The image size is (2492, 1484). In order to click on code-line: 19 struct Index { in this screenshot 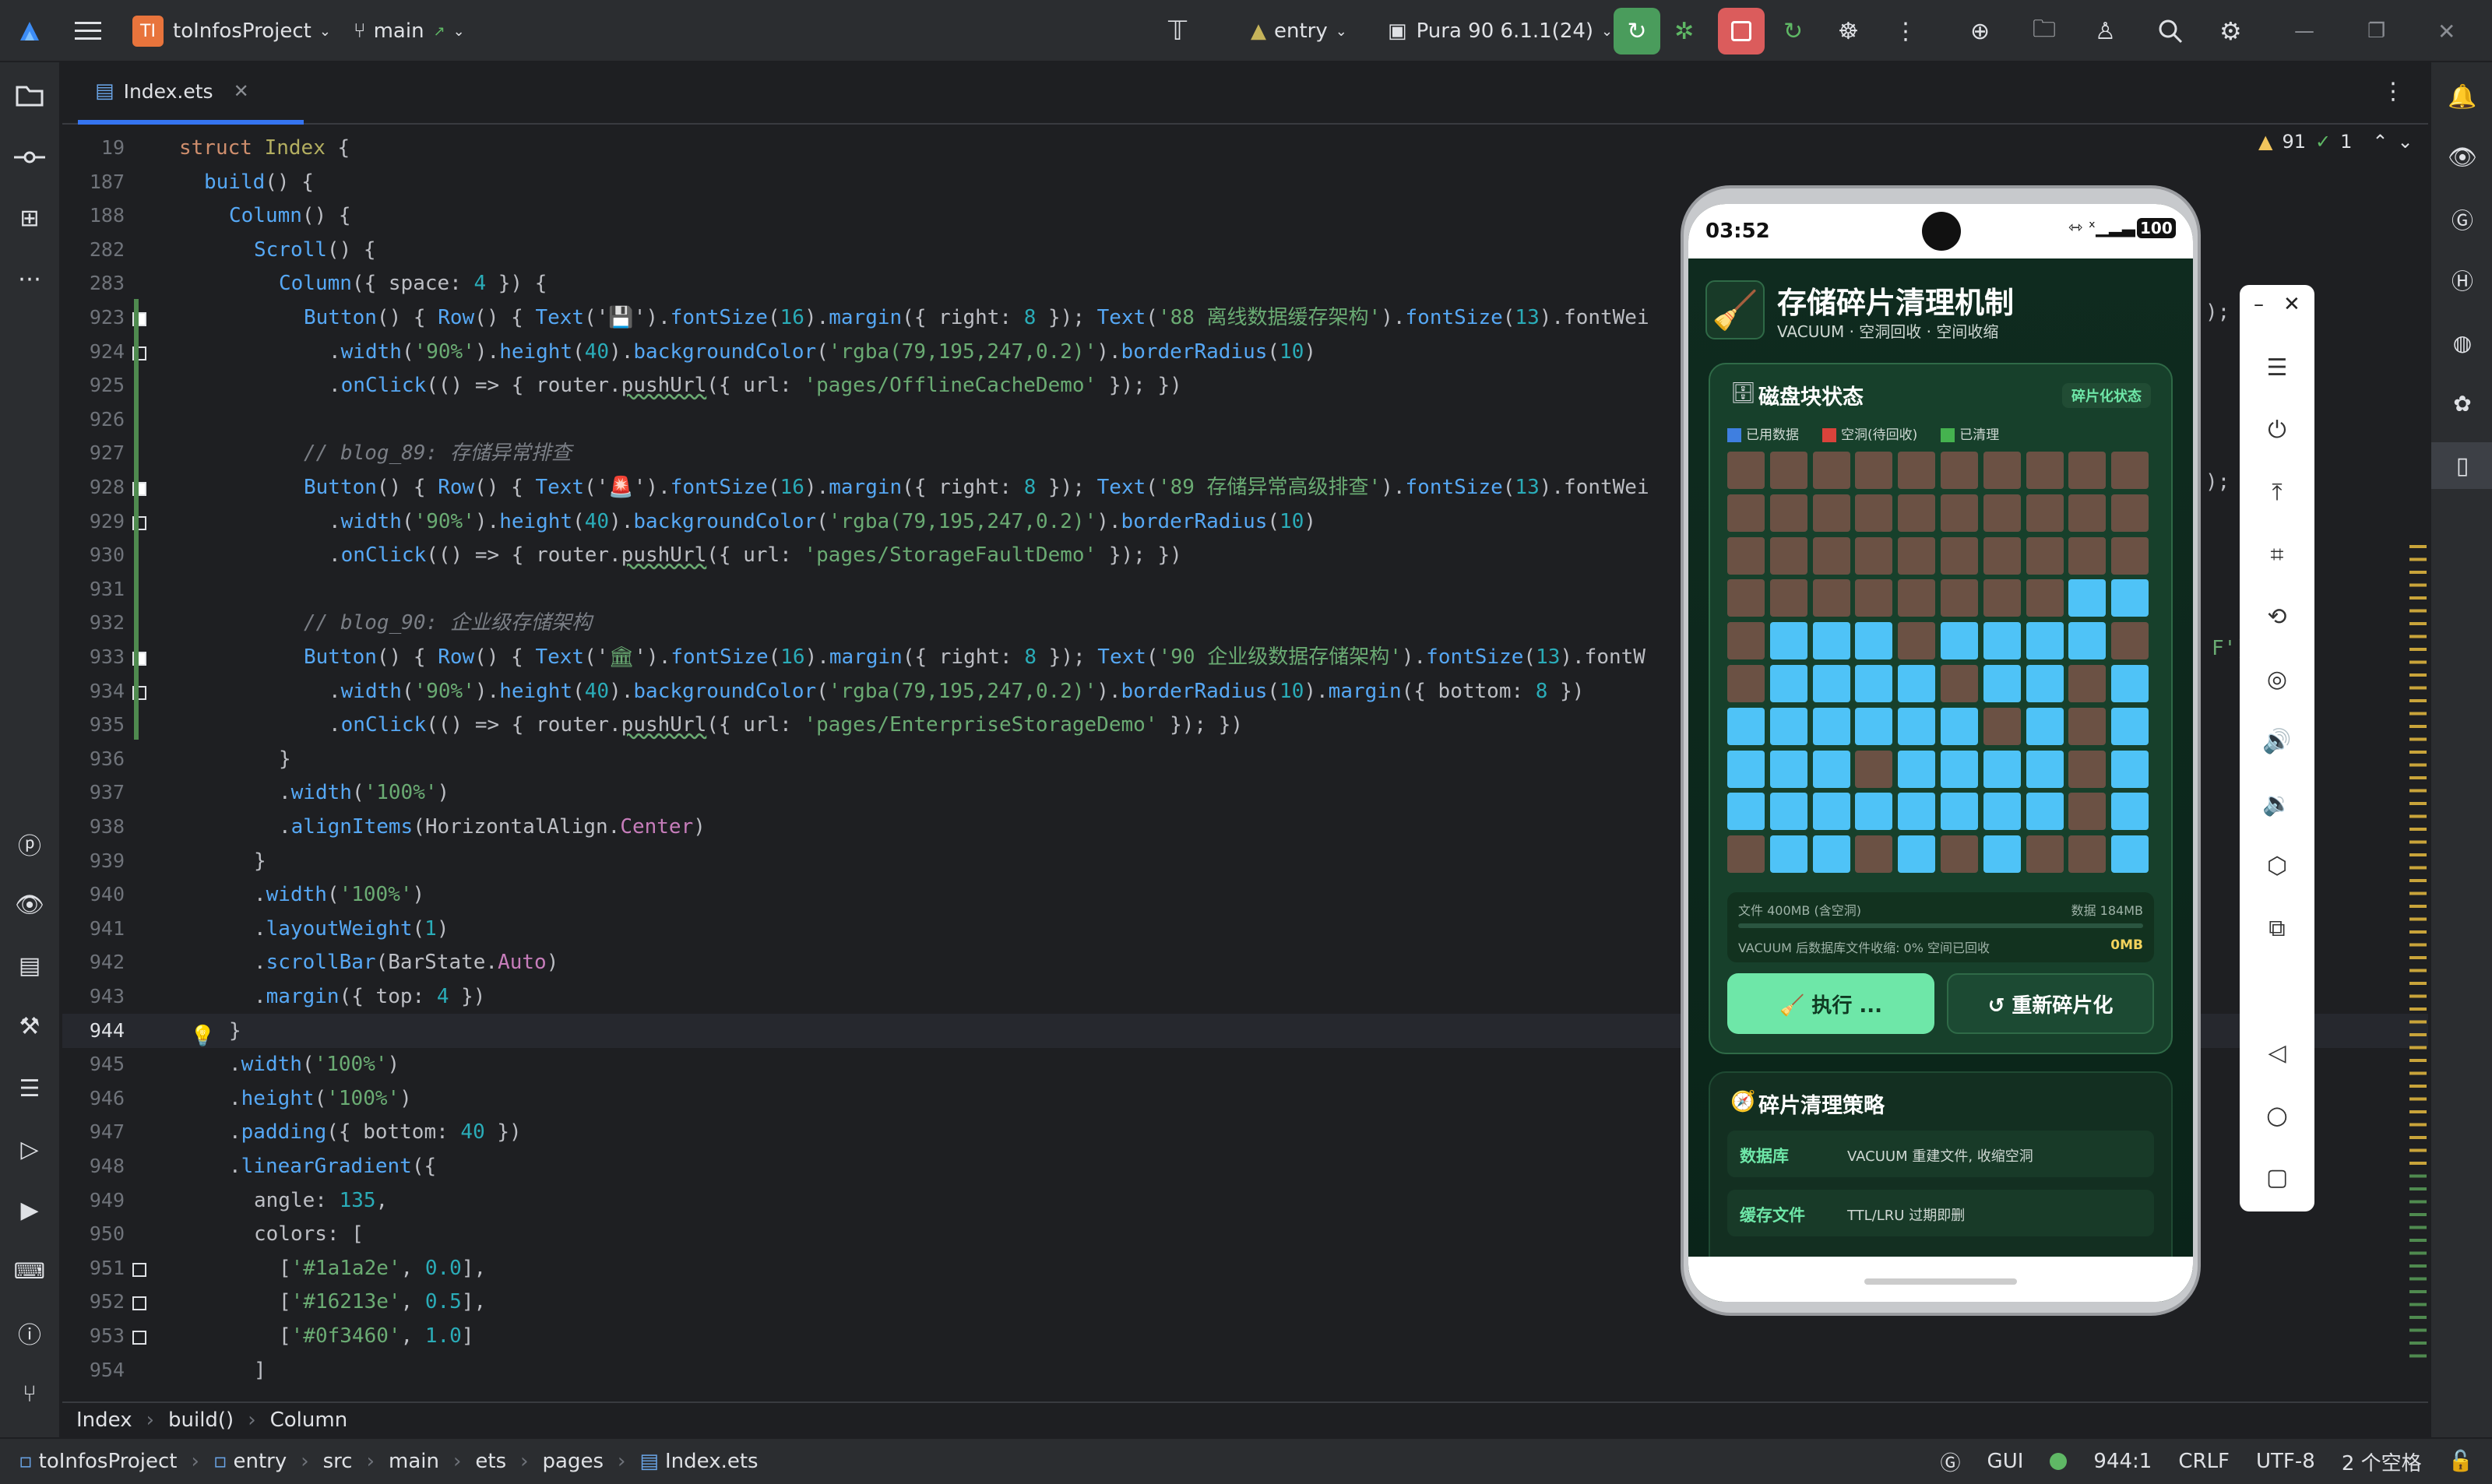, I will do `click(1245, 148)`.